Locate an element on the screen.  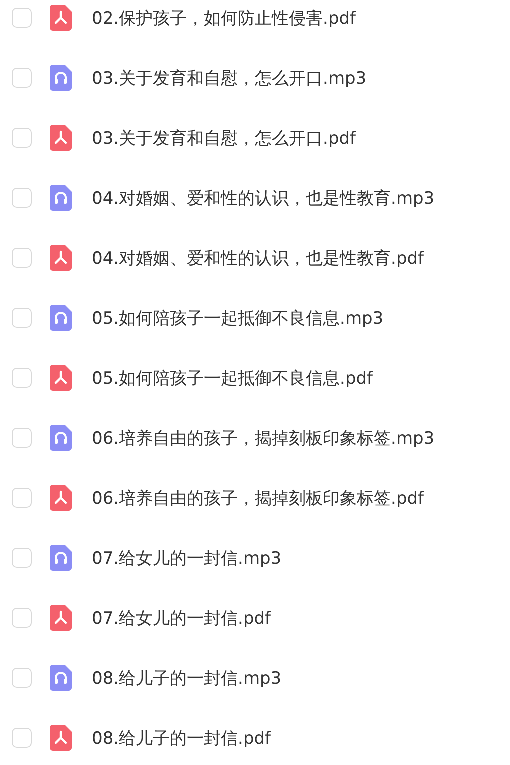
file-name: 04.对婚姻、爱和性的认识，也是性教育.pdf is located at coordinates (258, 258).